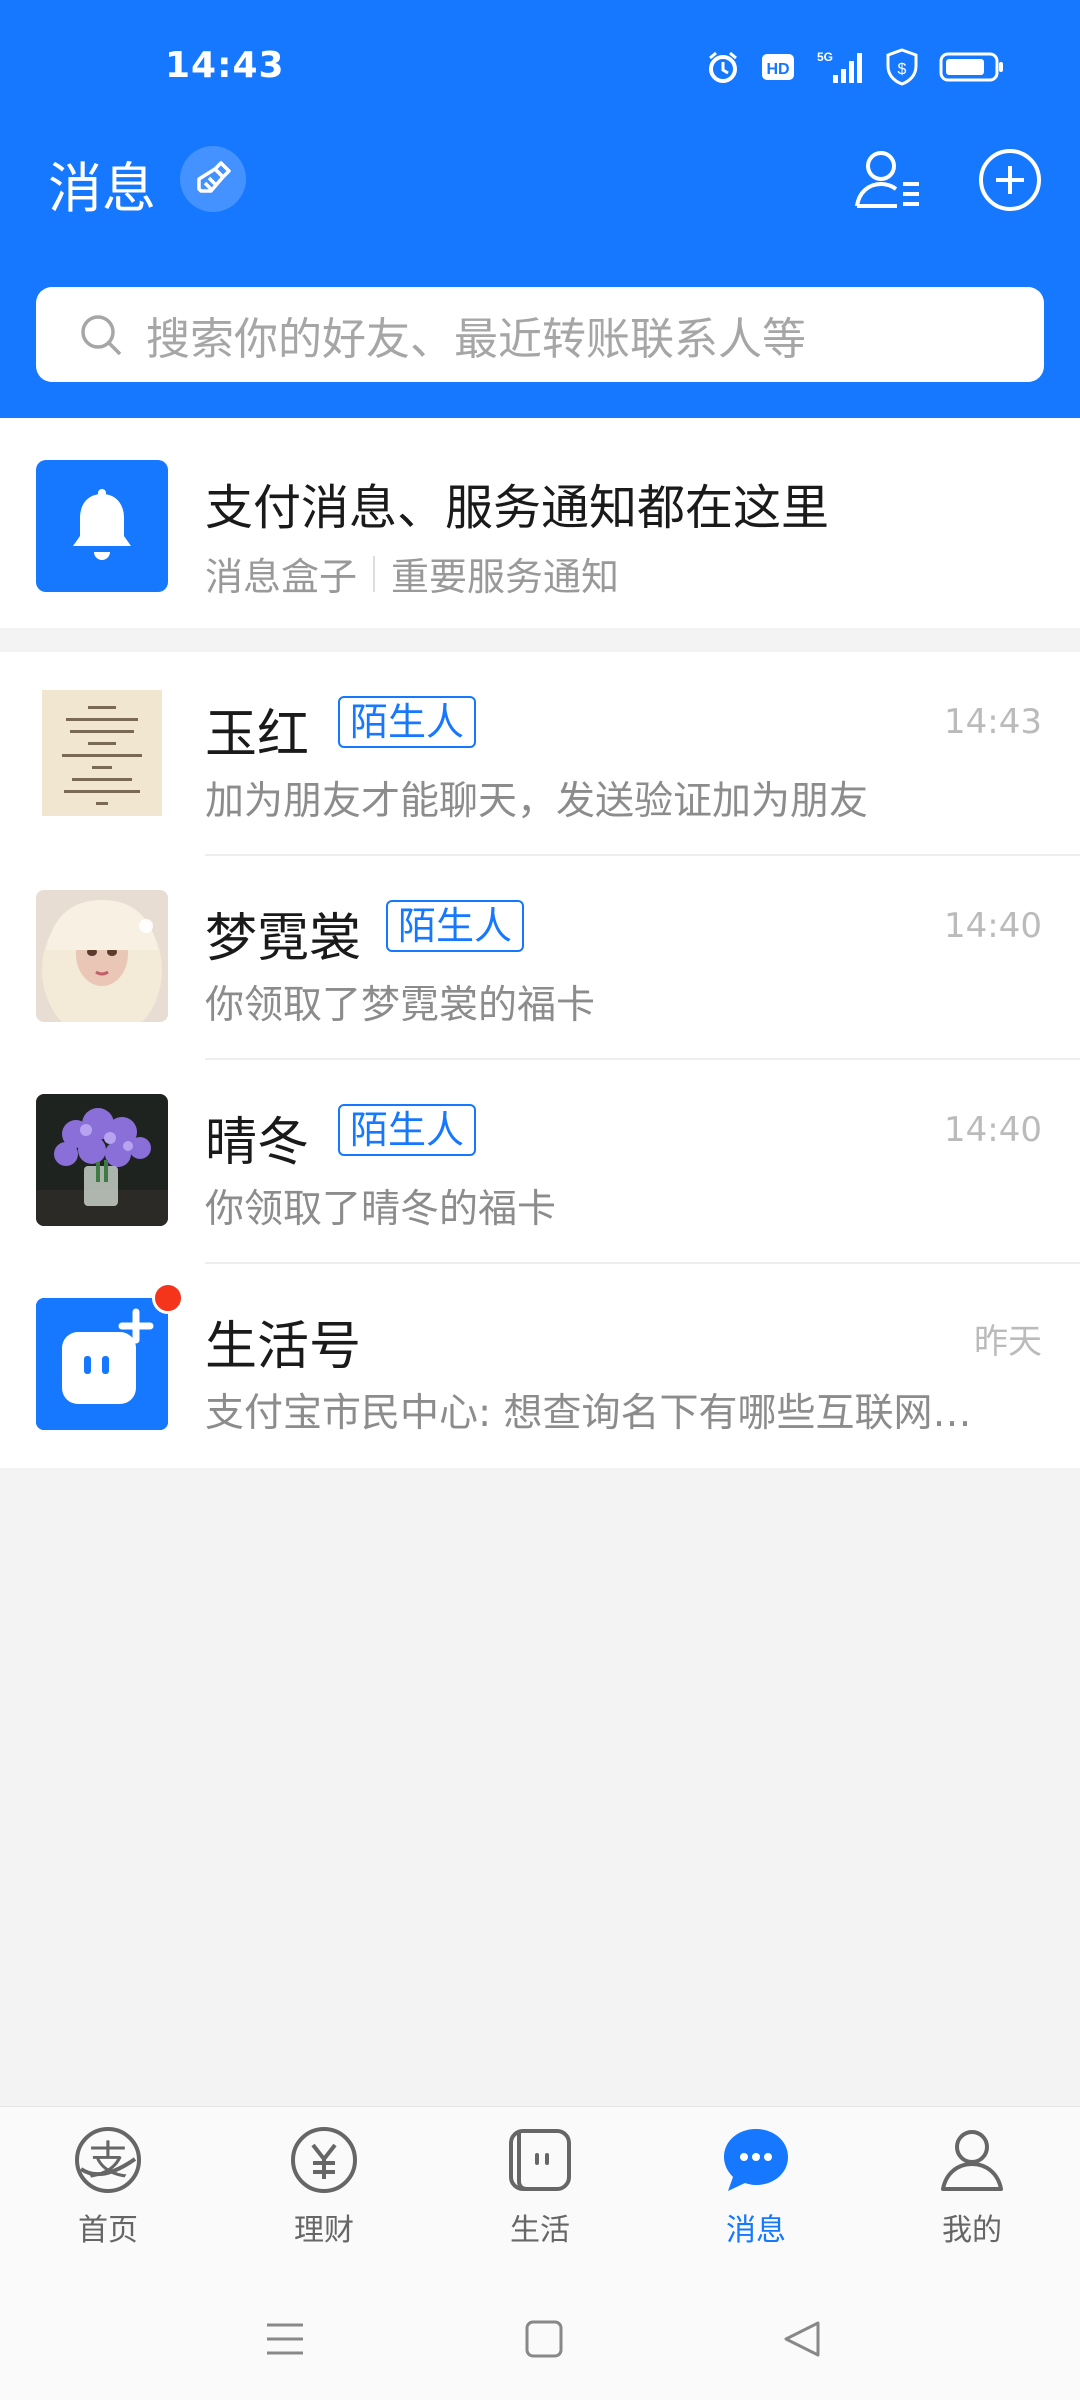 Image resolution: width=1080 pixels, height=2400 pixels. I want to click on broom-icon, so click(214, 177).